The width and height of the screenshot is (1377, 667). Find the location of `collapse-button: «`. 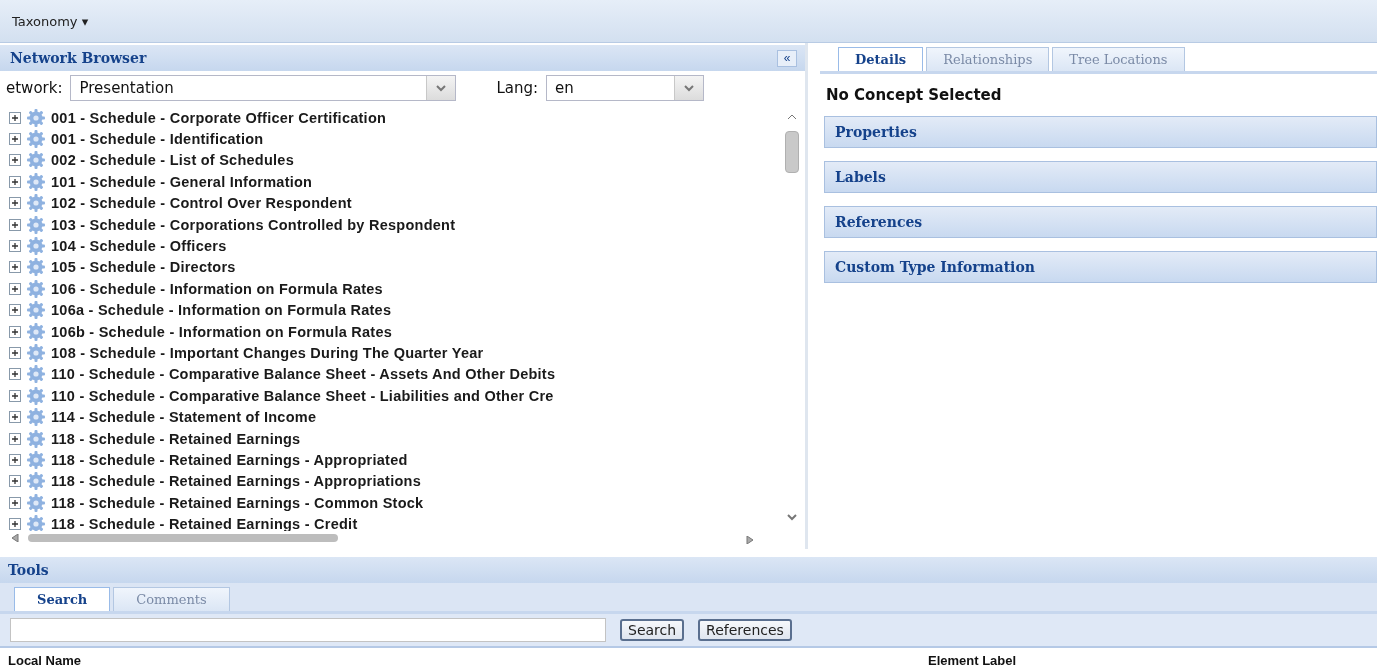

collapse-button: « is located at coordinates (787, 58).